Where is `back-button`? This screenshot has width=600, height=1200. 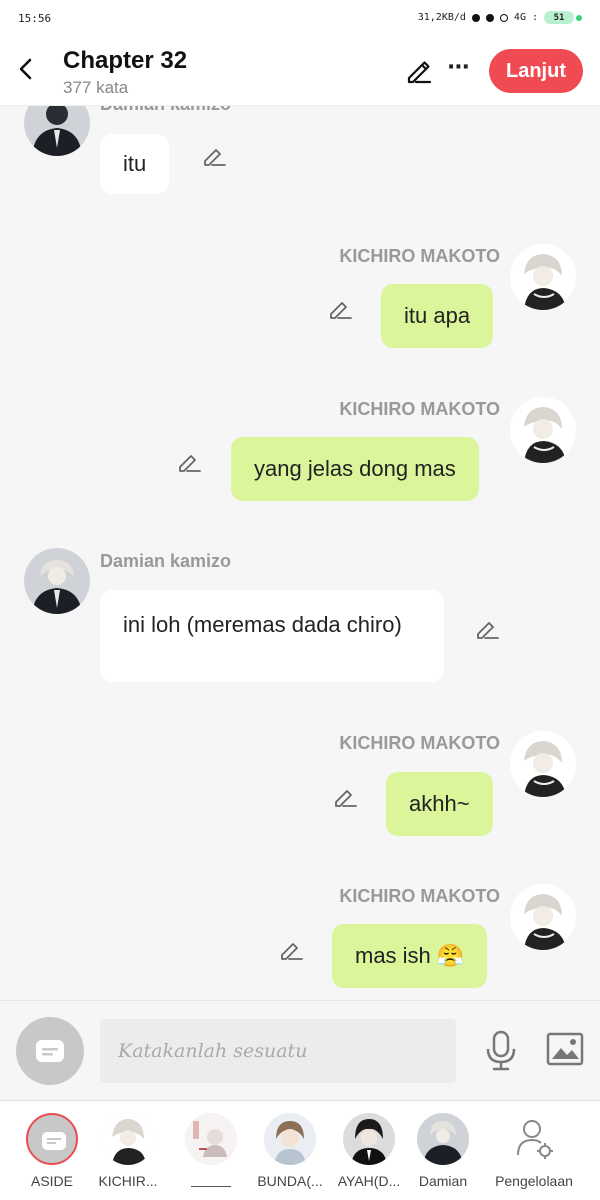 back-button is located at coordinates (26, 69).